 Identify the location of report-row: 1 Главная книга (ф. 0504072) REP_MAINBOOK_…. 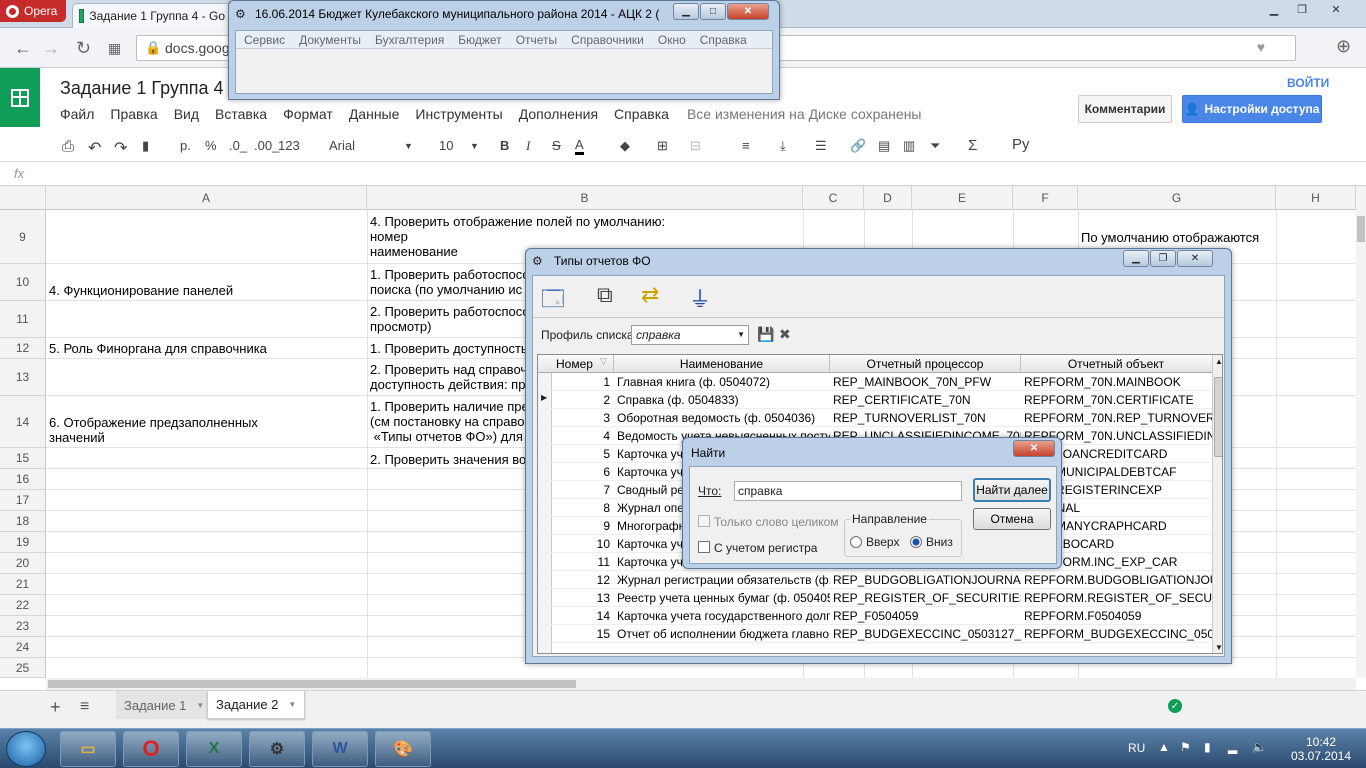
(875, 382).